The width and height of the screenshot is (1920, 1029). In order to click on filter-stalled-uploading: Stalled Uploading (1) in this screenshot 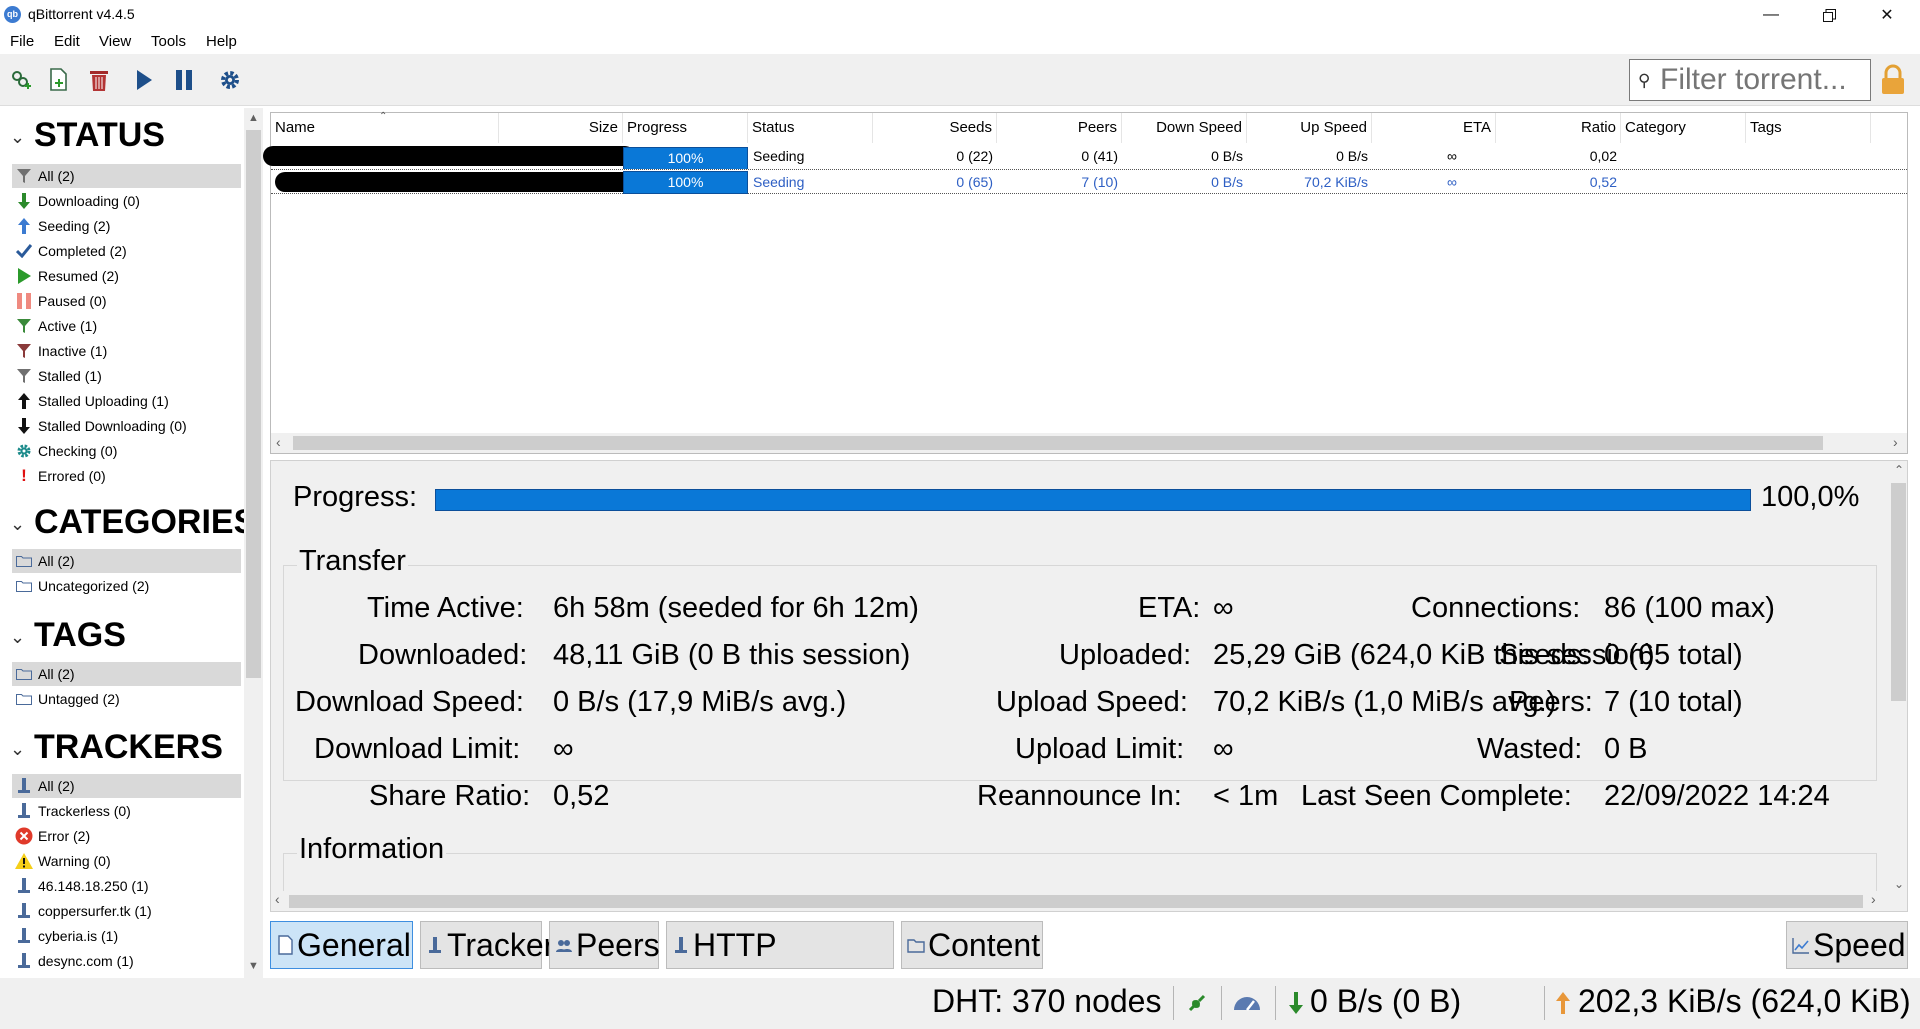, I will do `click(126, 401)`.